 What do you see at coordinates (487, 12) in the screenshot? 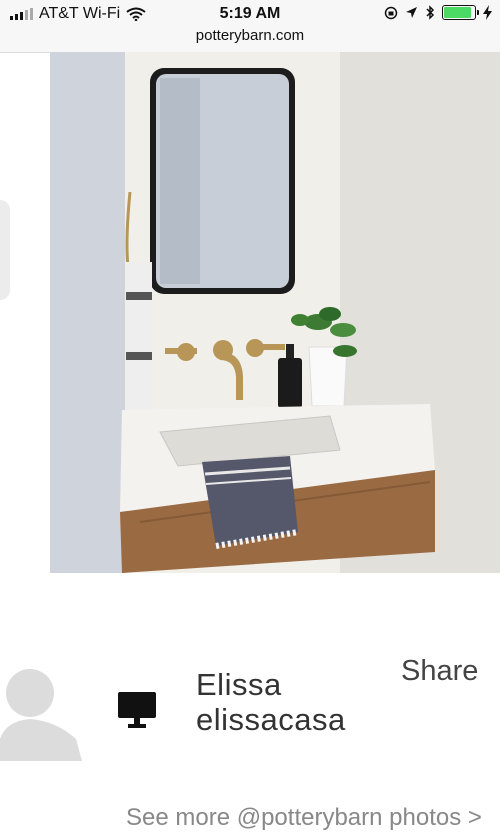
I see `charging-icon` at bounding box center [487, 12].